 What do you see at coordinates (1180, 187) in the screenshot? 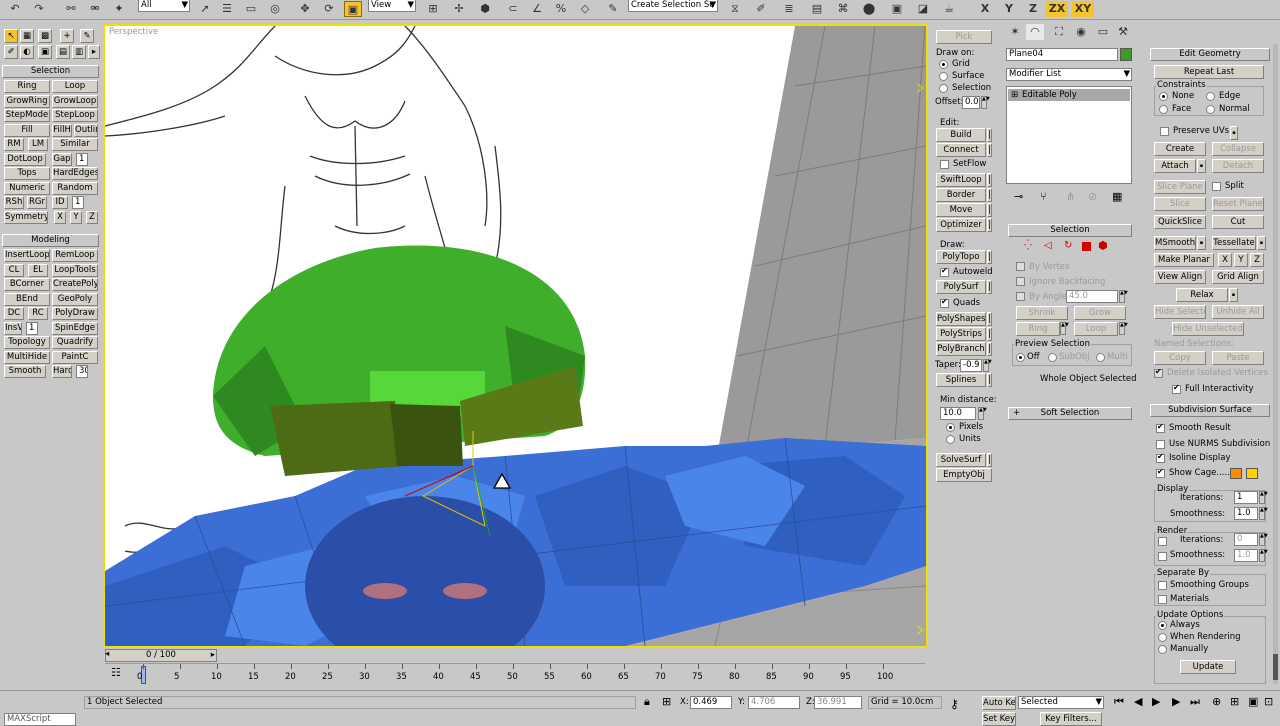
I see `slice-plane-button: Slice Plane` at bounding box center [1180, 187].